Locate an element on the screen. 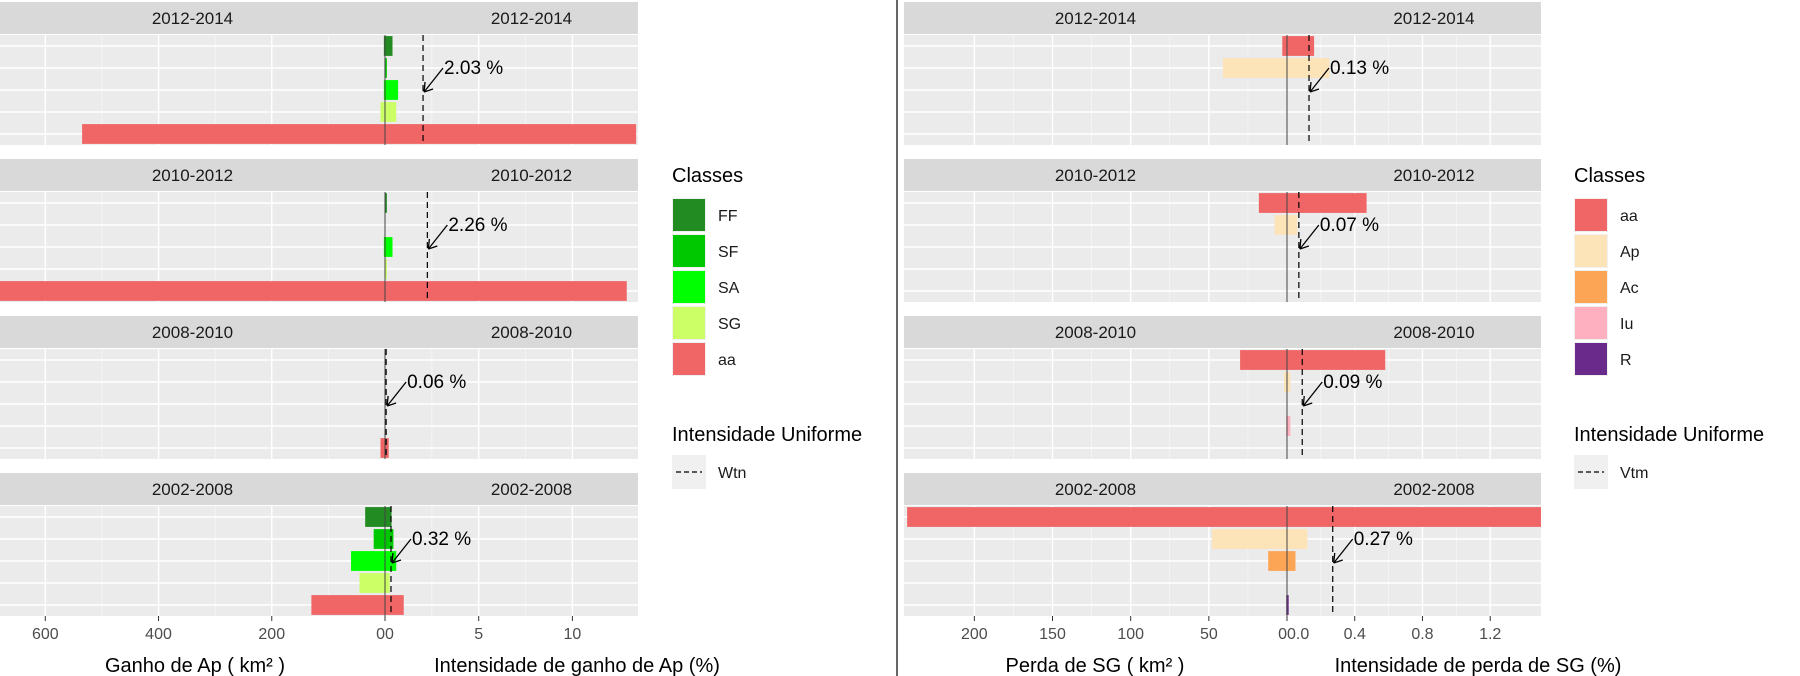  legend-label-SG: SG is located at coordinates (729, 324).